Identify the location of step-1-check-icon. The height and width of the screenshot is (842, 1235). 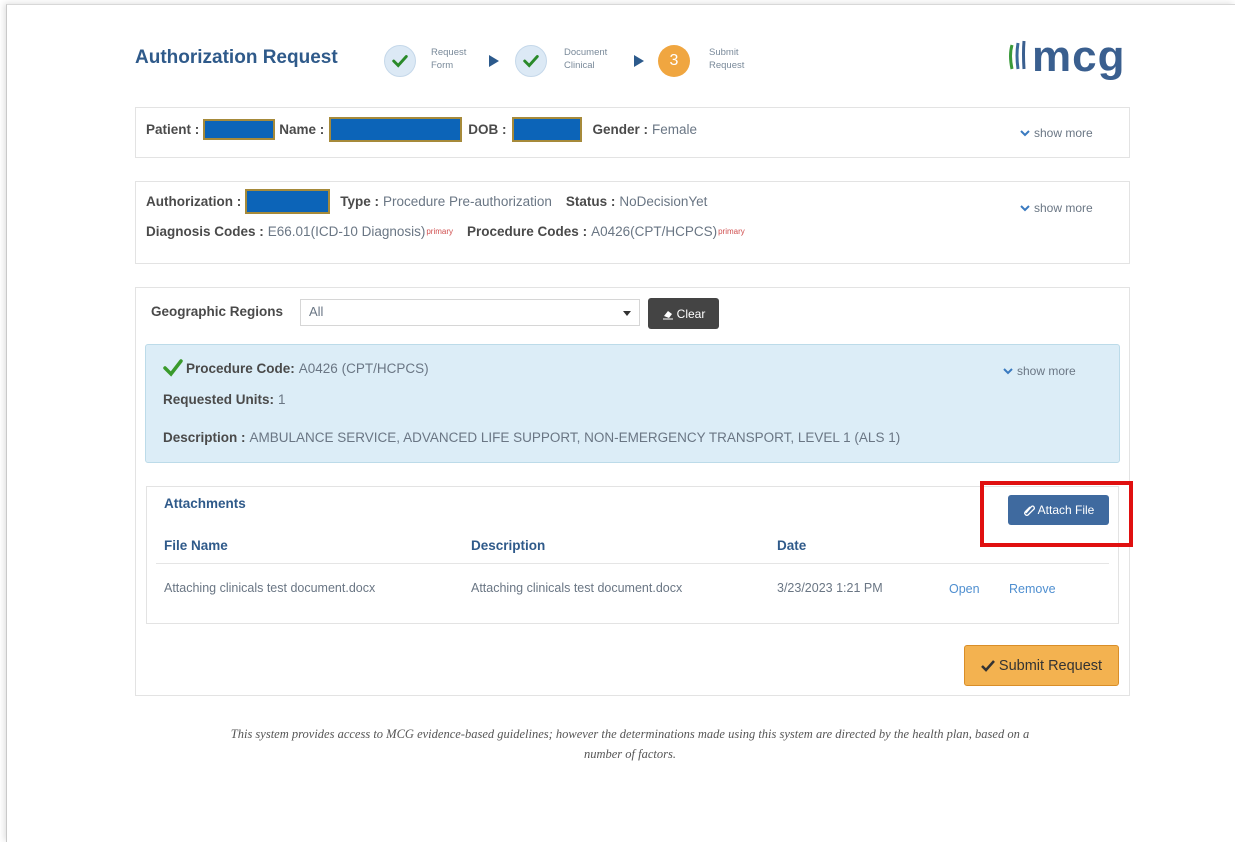
(400, 61).